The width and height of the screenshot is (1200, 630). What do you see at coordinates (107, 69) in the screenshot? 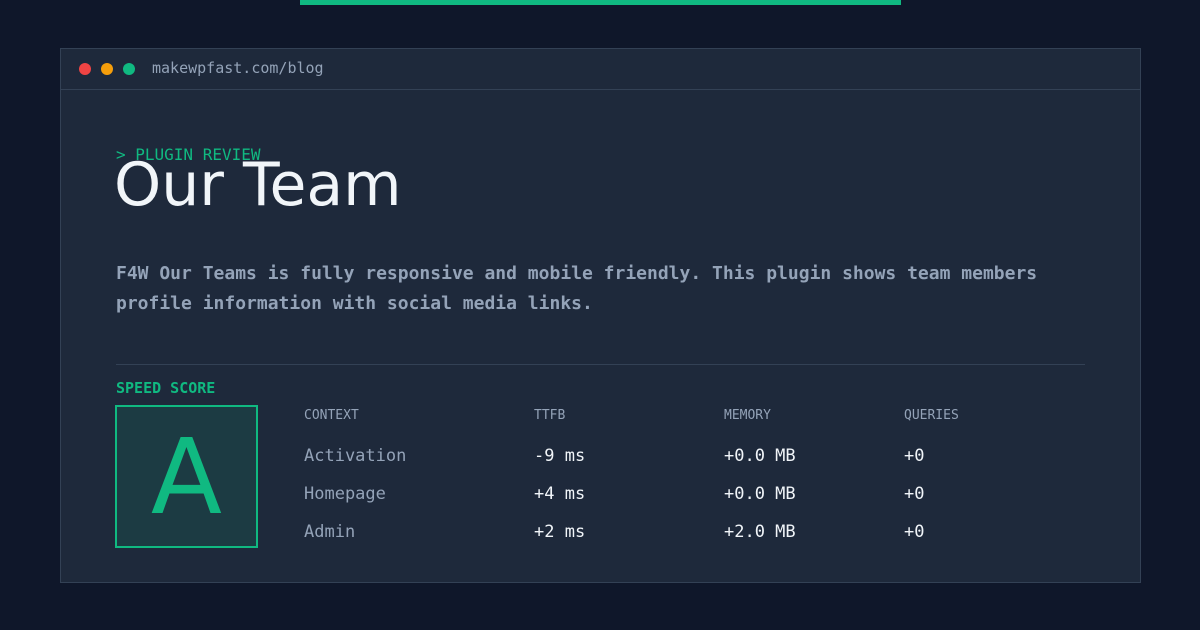
I see `minimize-dot-icon` at bounding box center [107, 69].